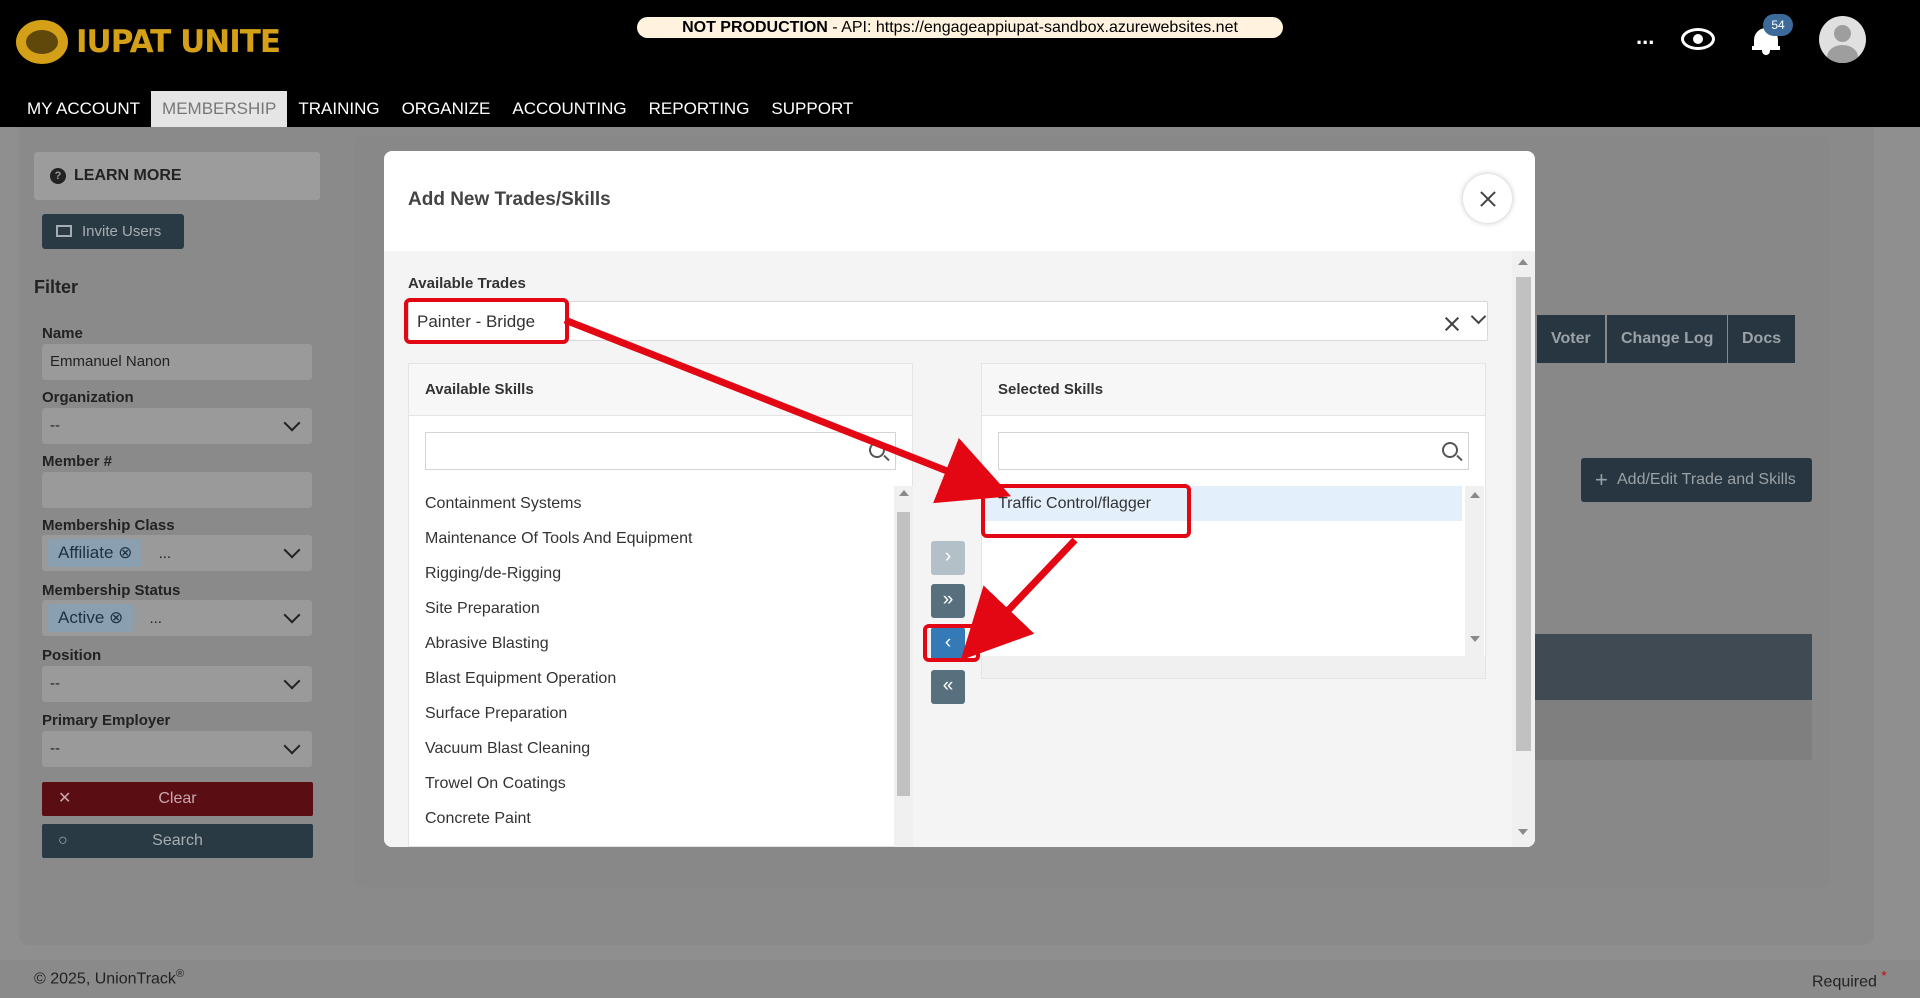  I want to click on annotation-arrows, so click(820, 488).